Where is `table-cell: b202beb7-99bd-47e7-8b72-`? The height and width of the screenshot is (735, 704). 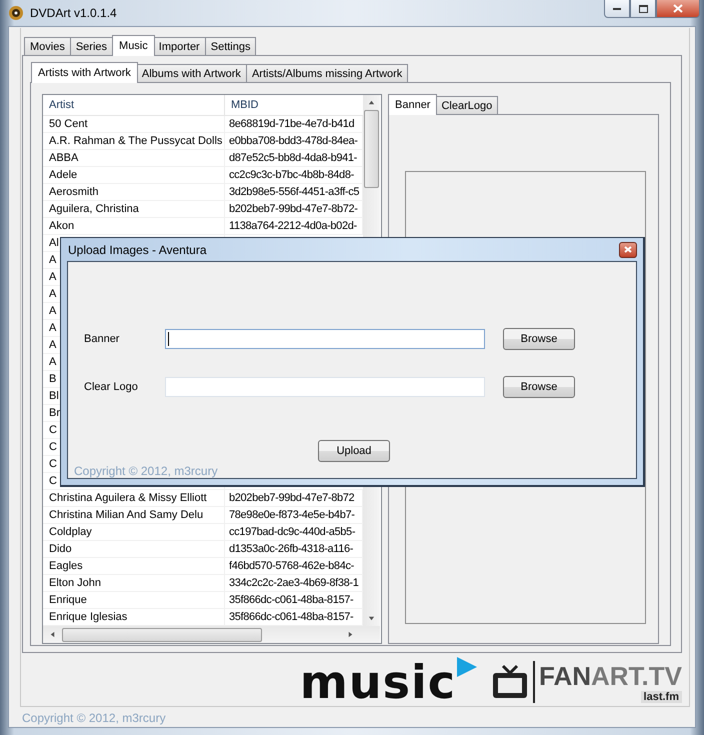 table-cell: b202beb7-99bd-47e7-8b72- is located at coordinates (293, 209).